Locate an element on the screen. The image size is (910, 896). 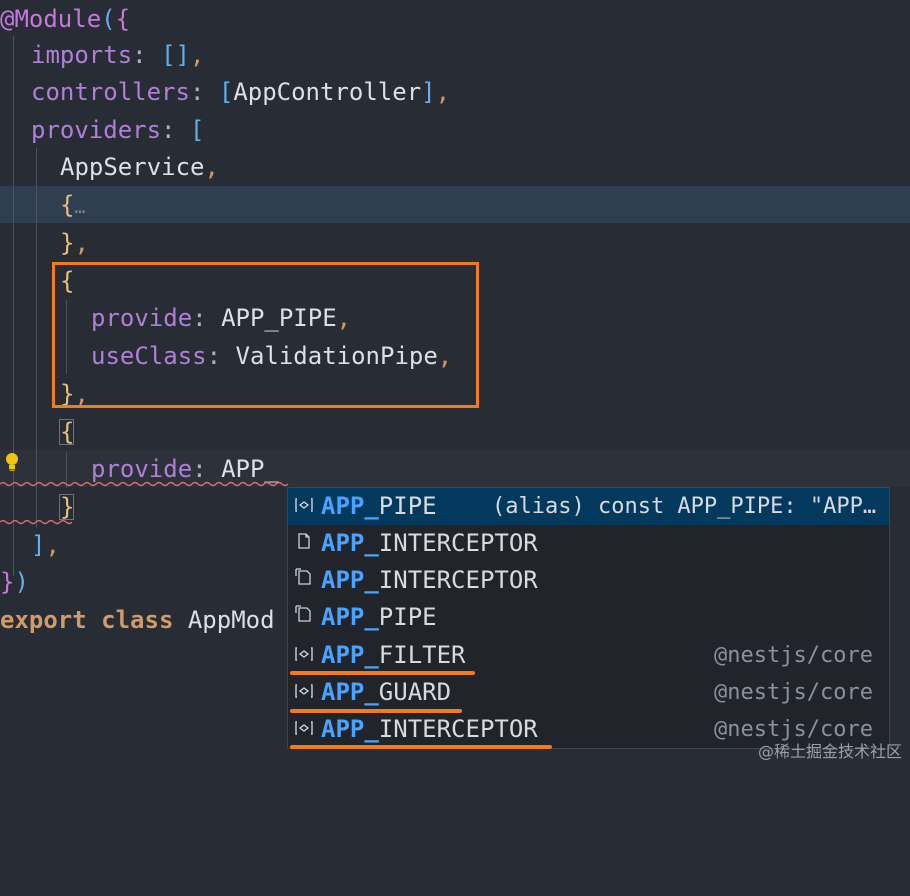
lightbulb-icon is located at coordinates (12, 464).